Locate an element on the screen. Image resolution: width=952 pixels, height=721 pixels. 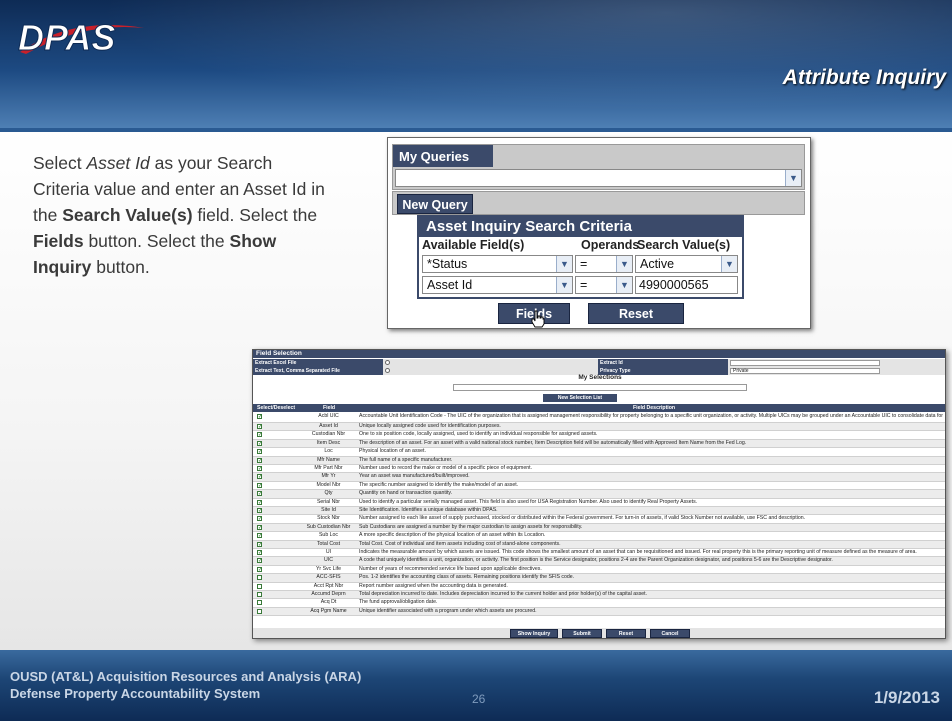
extract-excel-radio is located at coordinates (387, 362).